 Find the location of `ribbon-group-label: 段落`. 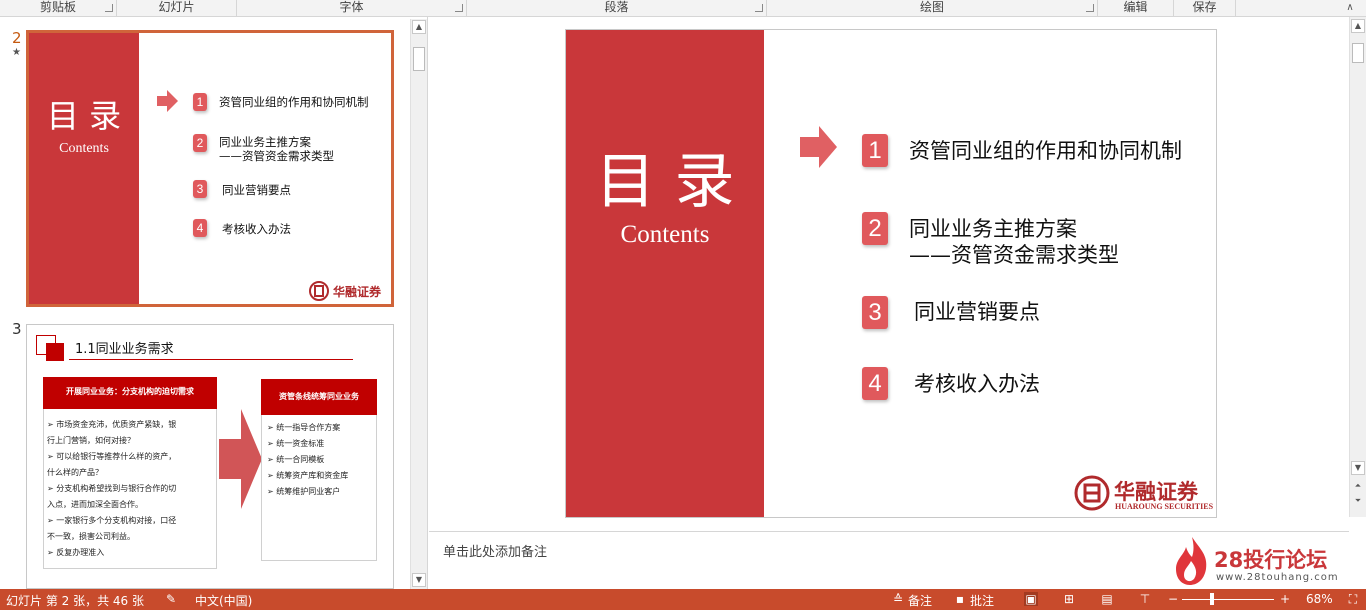

ribbon-group-label: 段落 is located at coordinates (616, 7).